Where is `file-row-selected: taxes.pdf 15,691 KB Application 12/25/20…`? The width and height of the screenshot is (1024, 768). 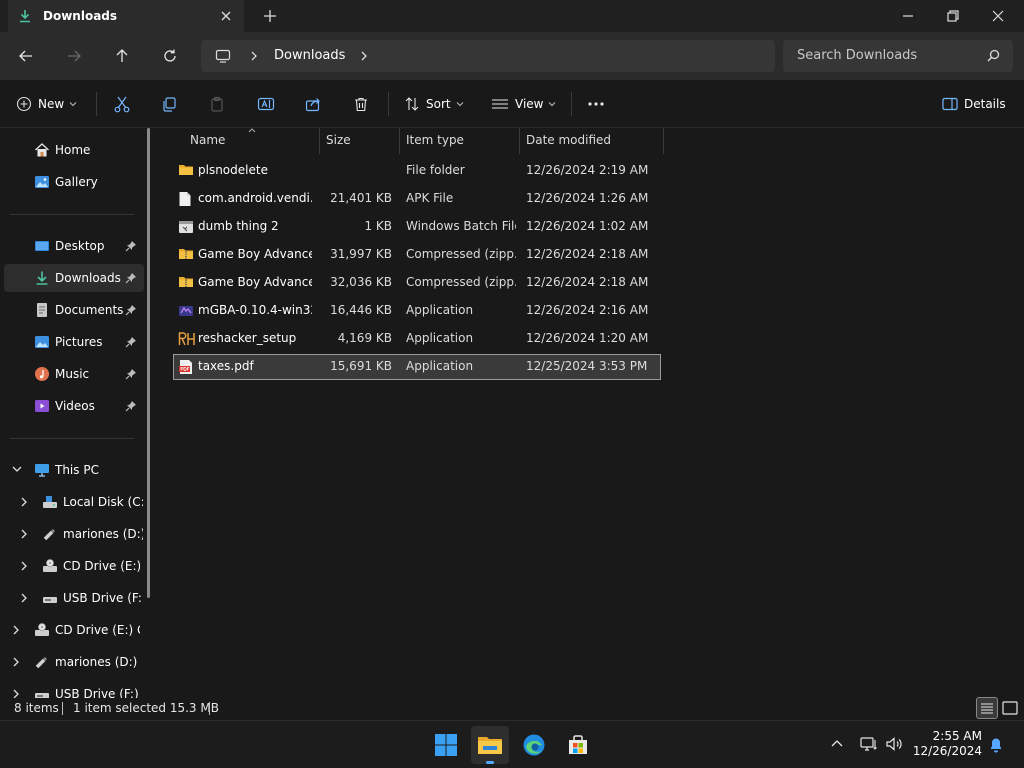
file-row-selected: taxes.pdf 15,691 KB Application 12/25/20… is located at coordinates (417, 367).